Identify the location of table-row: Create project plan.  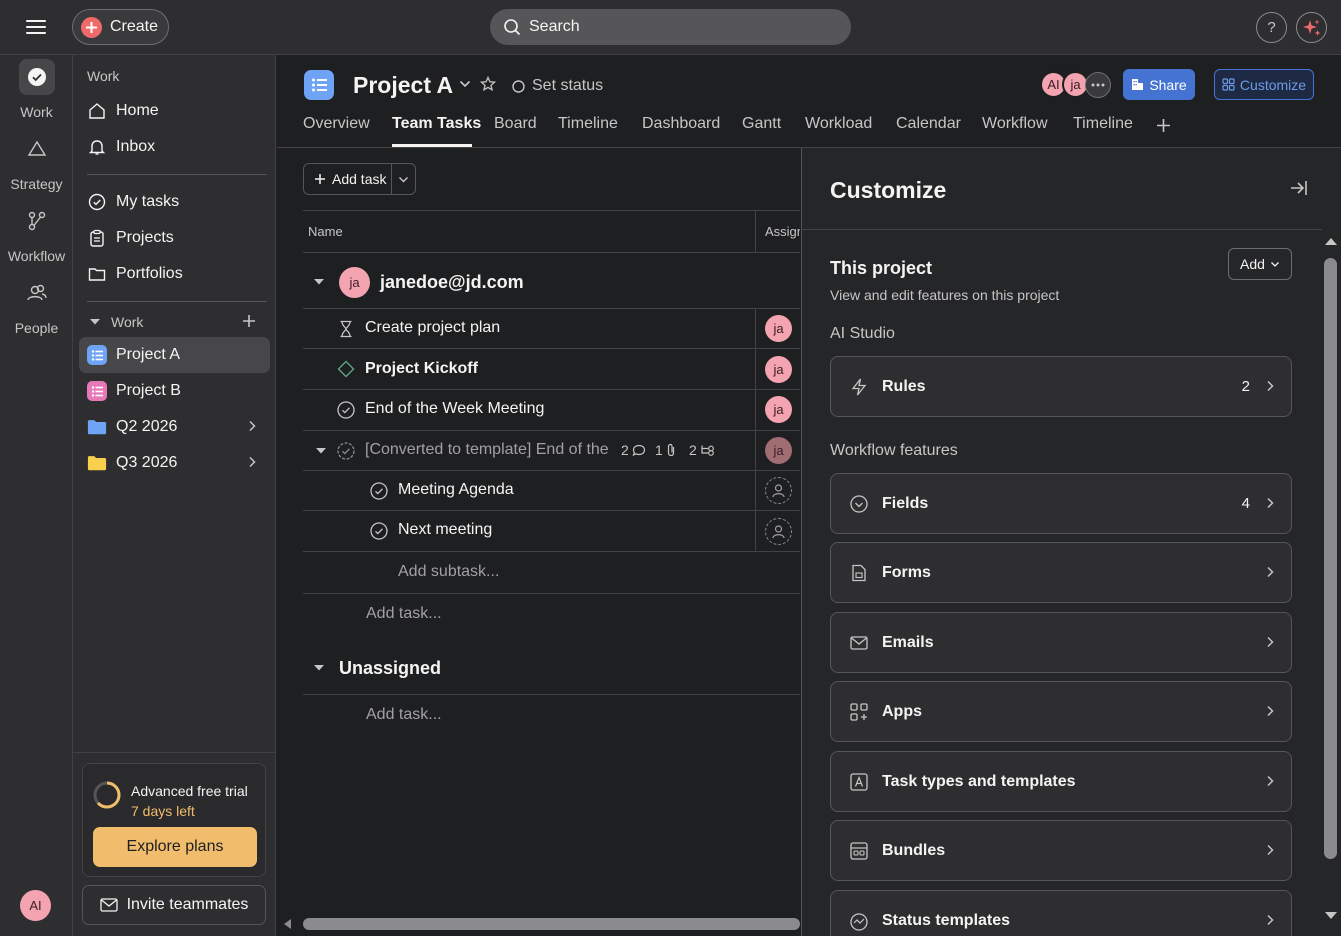
(529, 329).